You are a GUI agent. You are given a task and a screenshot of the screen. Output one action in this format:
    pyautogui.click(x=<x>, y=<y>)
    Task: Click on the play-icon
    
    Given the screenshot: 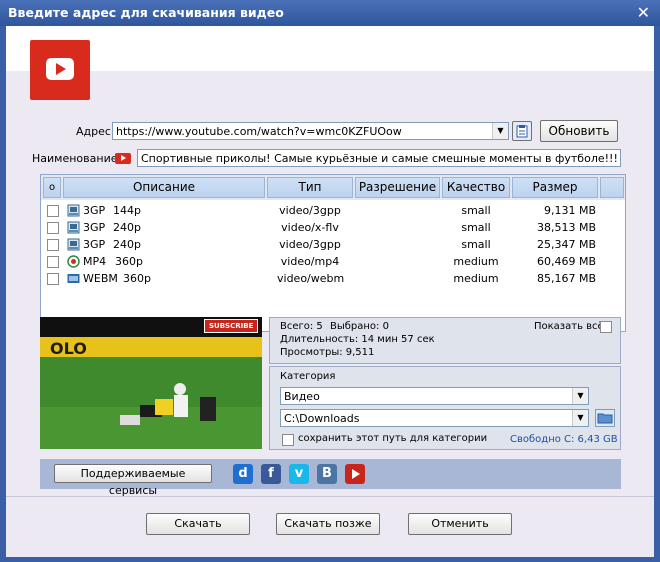 What is the action you would take?
    pyautogui.click(x=60, y=69)
    